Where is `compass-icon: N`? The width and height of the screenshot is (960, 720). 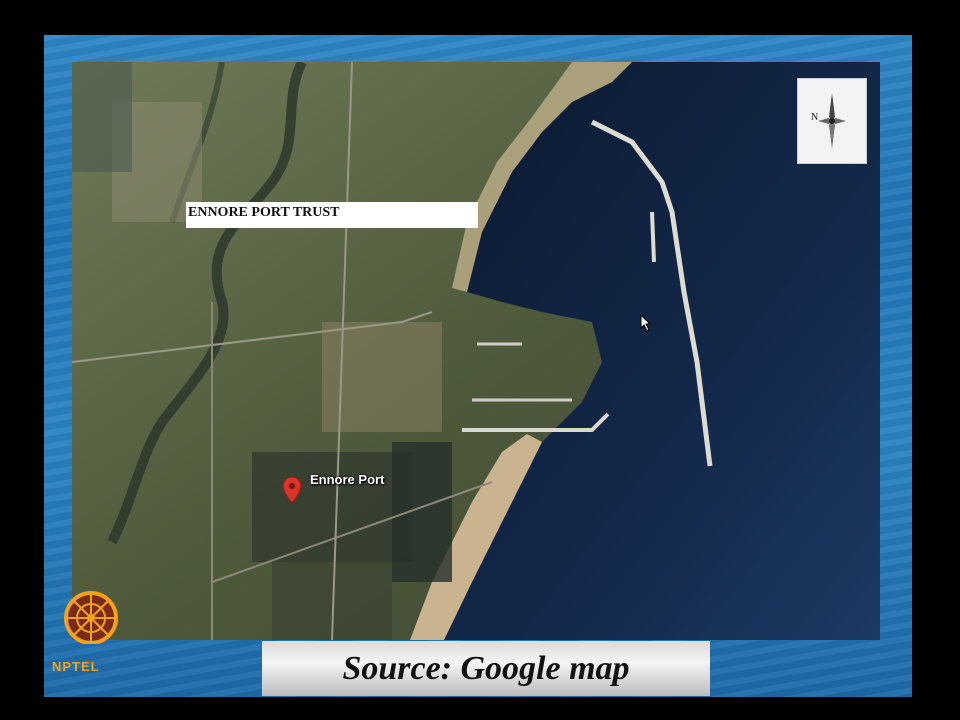
compass-icon: N is located at coordinates (832, 121).